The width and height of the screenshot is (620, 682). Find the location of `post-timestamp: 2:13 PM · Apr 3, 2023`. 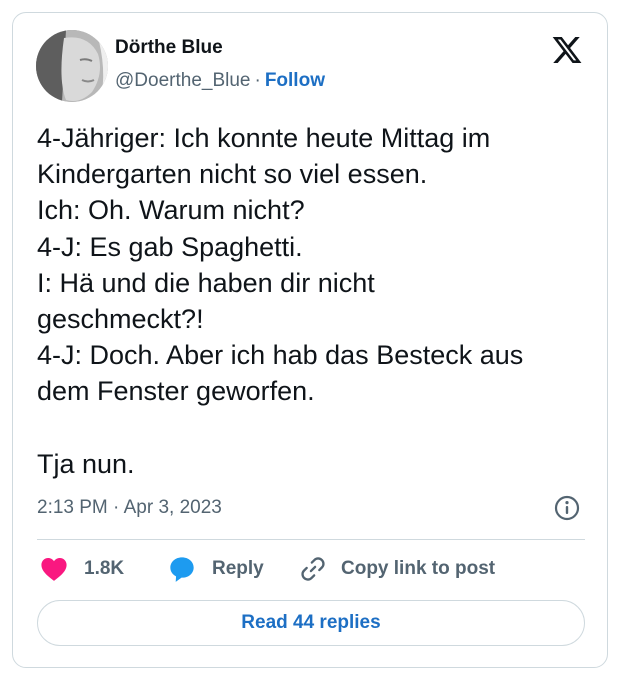

post-timestamp: 2:13 PM · Apr 3, 2023 is located at coordinates (129, 508).